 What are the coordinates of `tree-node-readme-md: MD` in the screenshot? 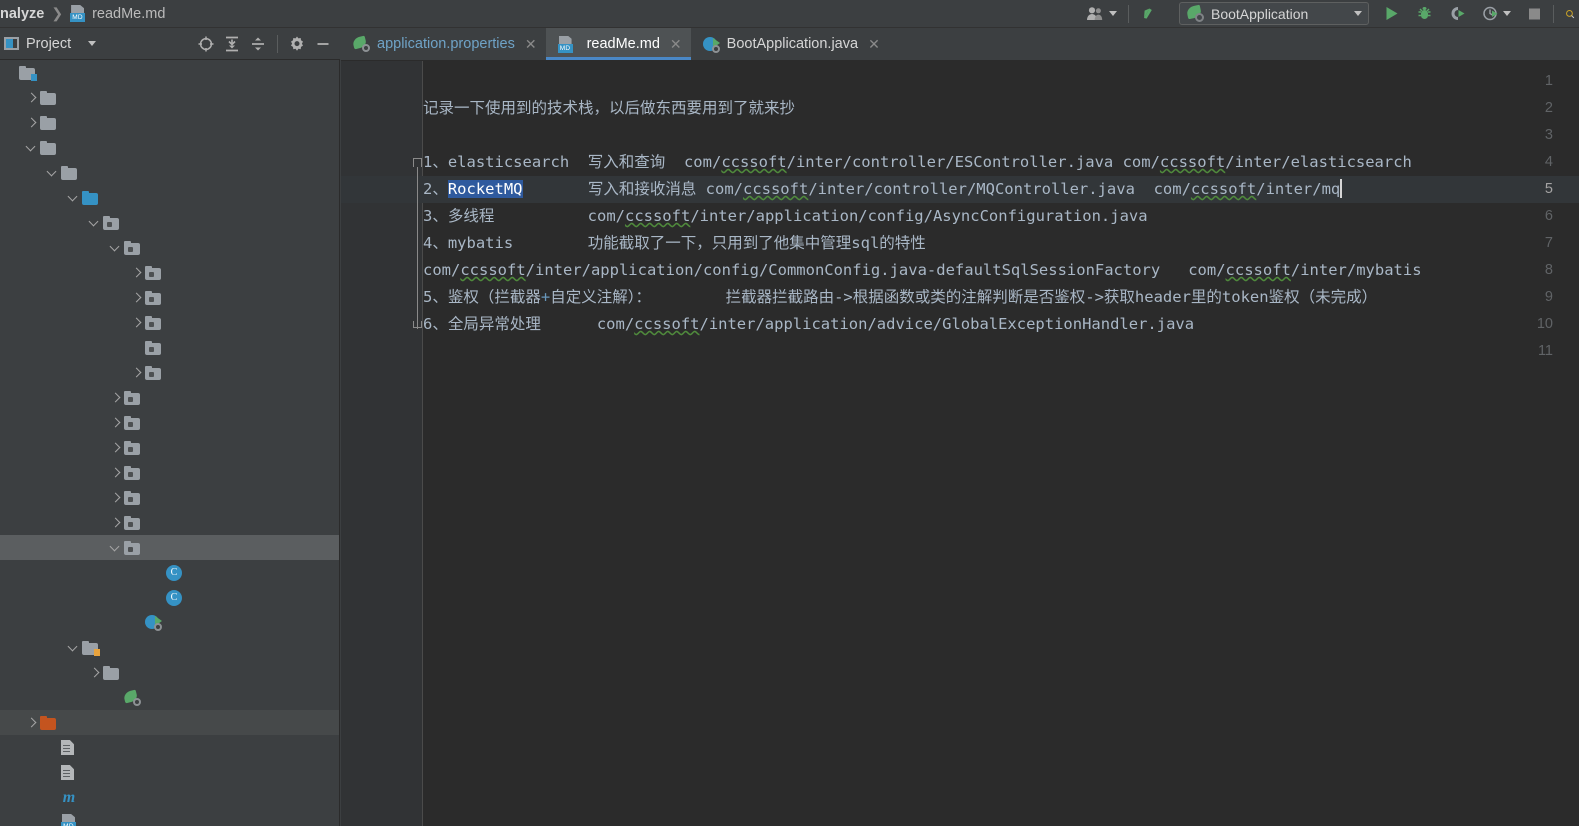 It's located at (169, 818).